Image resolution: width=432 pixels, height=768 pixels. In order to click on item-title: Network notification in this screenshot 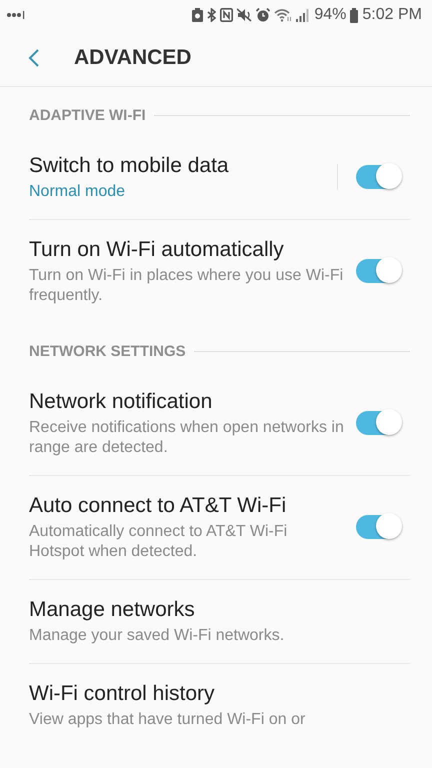, I will do `click(121, 402)`.